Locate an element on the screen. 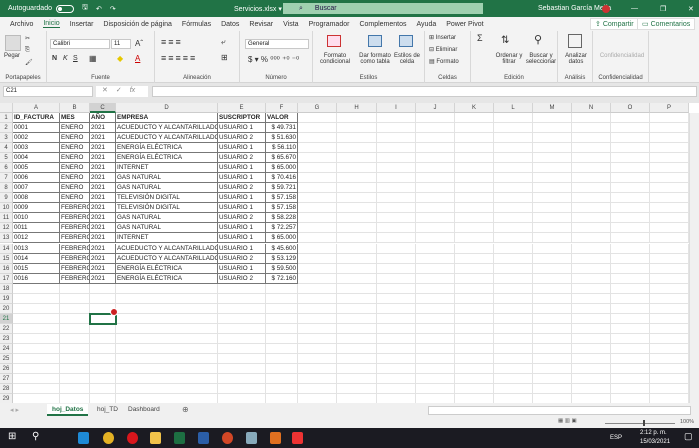 The image size is (699, 448). redo-icon: ↷ is located at coordinates (113, 9).